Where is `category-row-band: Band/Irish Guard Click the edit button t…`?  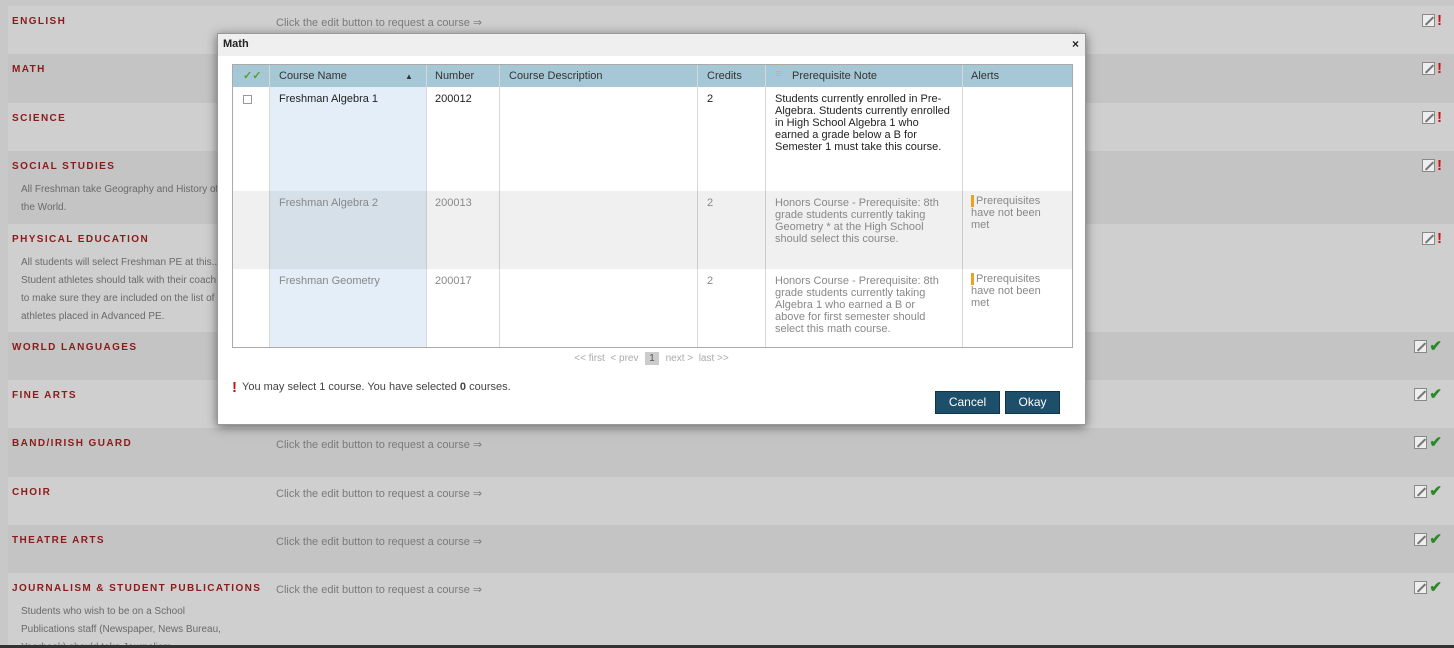
category-row-band: Band/Irish Guard Click the edit button t… is located at coordinates (731, 452).